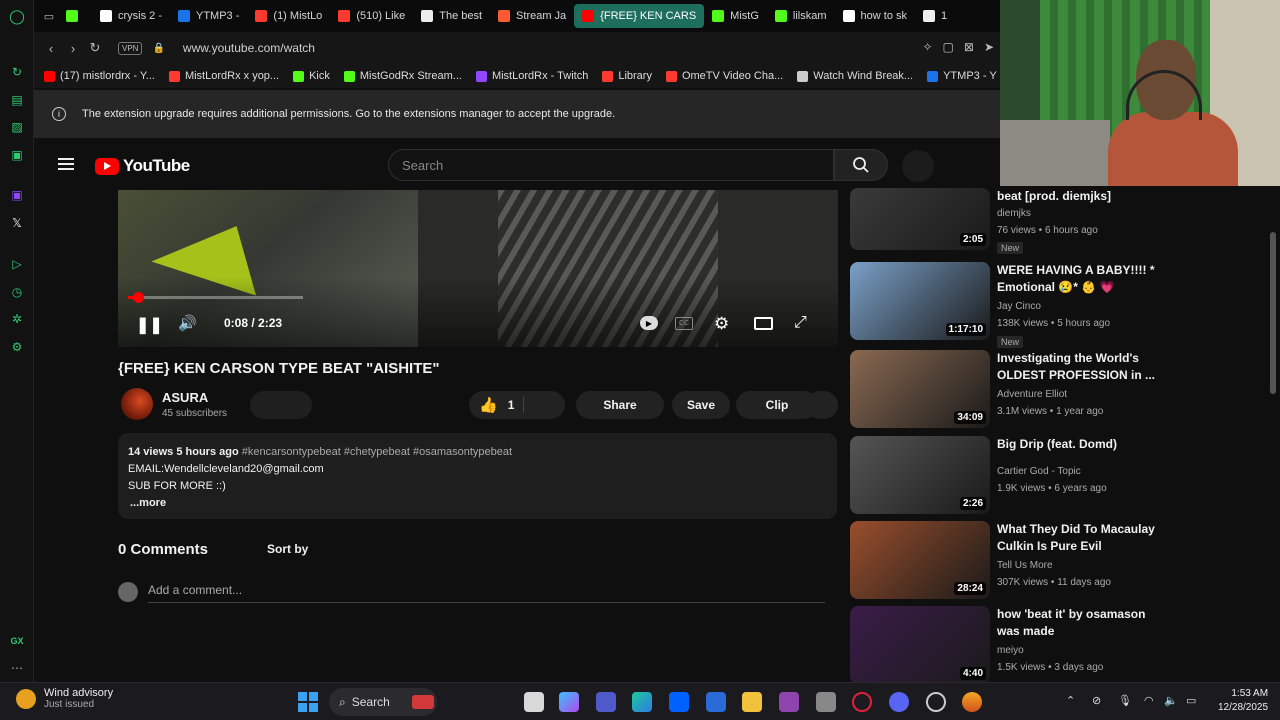 Image resolution: width=1280 pixels, height=720 pixels. Describe the element at coordinates (611, 165) in the screenshot. I see `search-input: Search` at that location.